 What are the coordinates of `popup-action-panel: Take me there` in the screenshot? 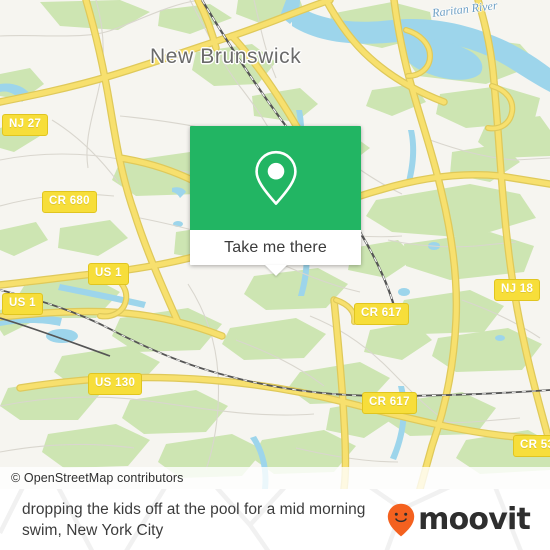 It's located at (275, 253).